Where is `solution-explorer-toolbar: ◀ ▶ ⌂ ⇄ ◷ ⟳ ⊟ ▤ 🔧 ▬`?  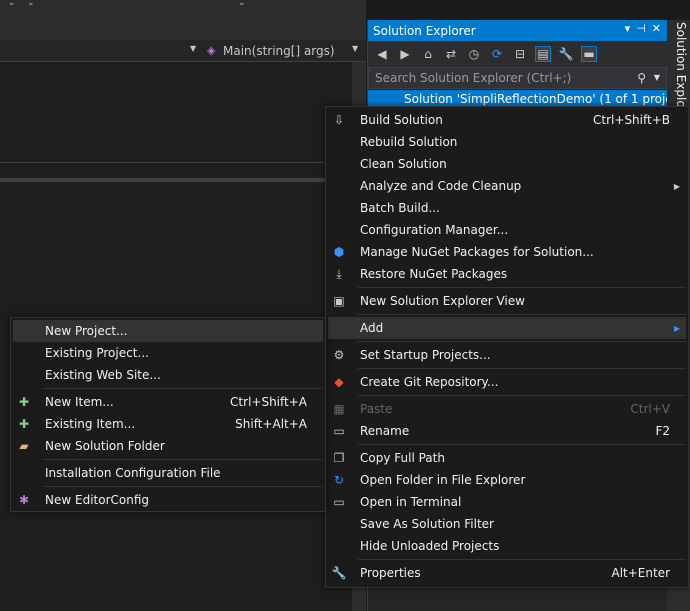
solution-explorer-toolbar: ◀ ▶ ⌂ ⇄ ◷ ⟳ ⊟ ▤ 🔧 ▬ is located at coordinates (517, 54).